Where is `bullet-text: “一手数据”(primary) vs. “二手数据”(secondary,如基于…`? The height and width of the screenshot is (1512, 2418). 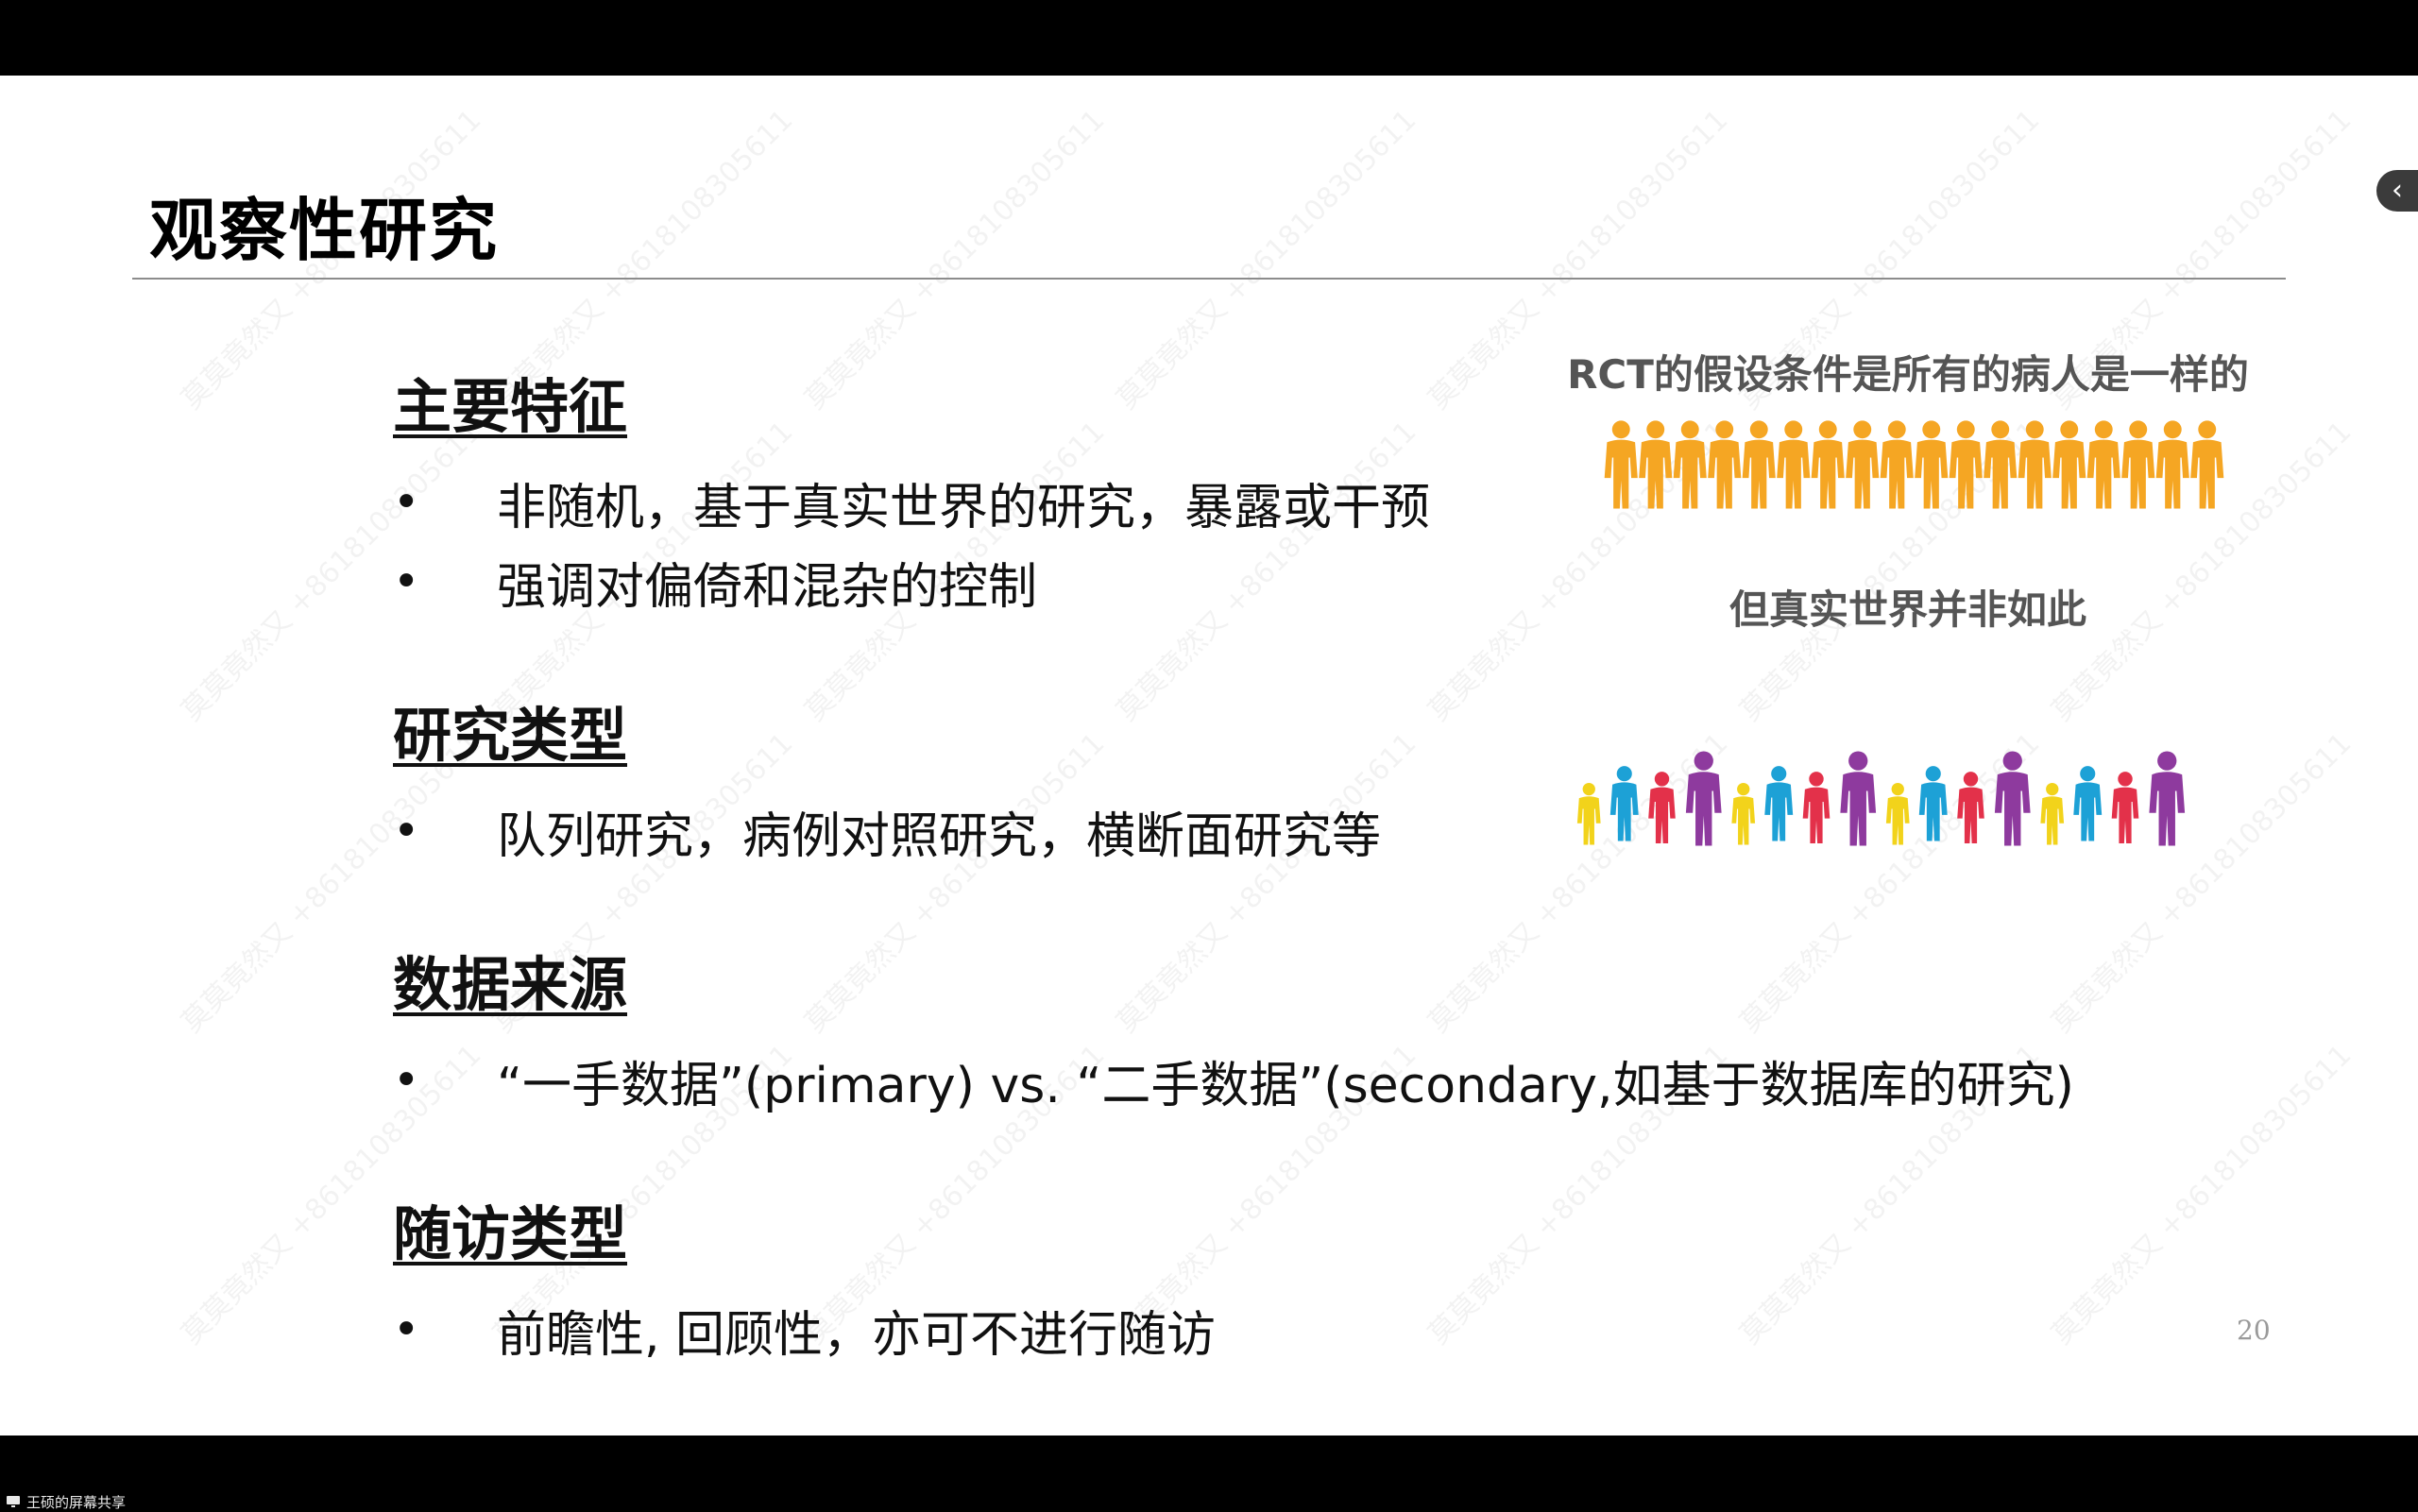 bullet-text: “一手数据”(primary) vs. “二手数据”(secondary,如基于… is located at coordinates (1285, 1085).